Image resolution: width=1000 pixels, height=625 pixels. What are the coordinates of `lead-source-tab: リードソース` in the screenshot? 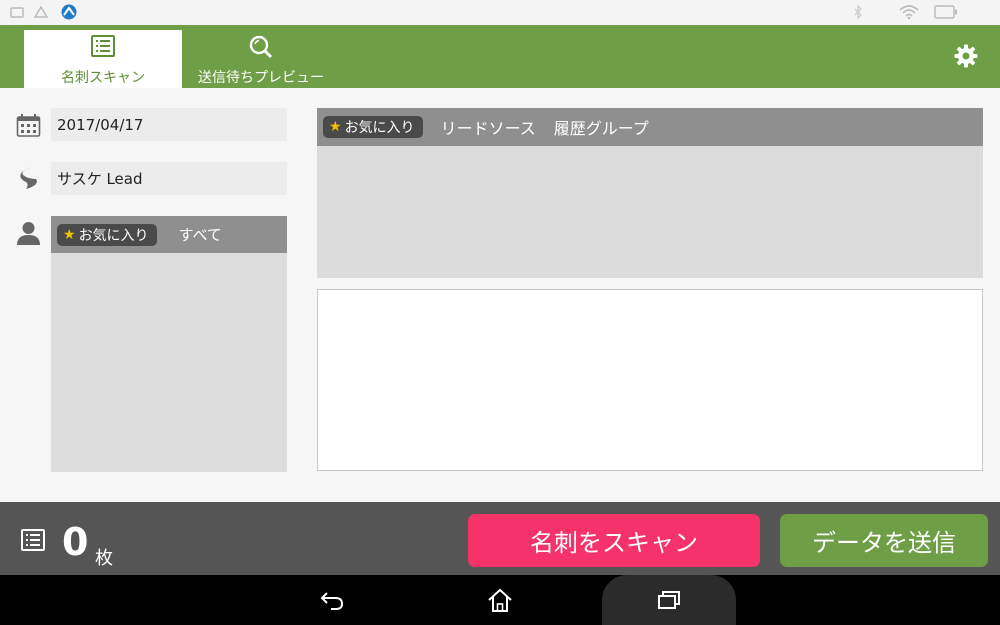 It's located at (488, 127).